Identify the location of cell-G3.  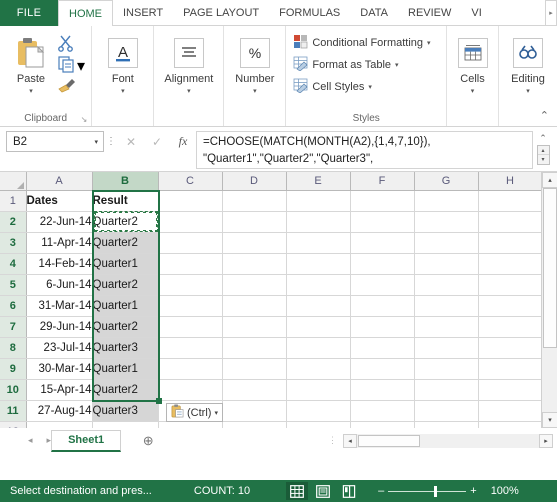
(446, 243).